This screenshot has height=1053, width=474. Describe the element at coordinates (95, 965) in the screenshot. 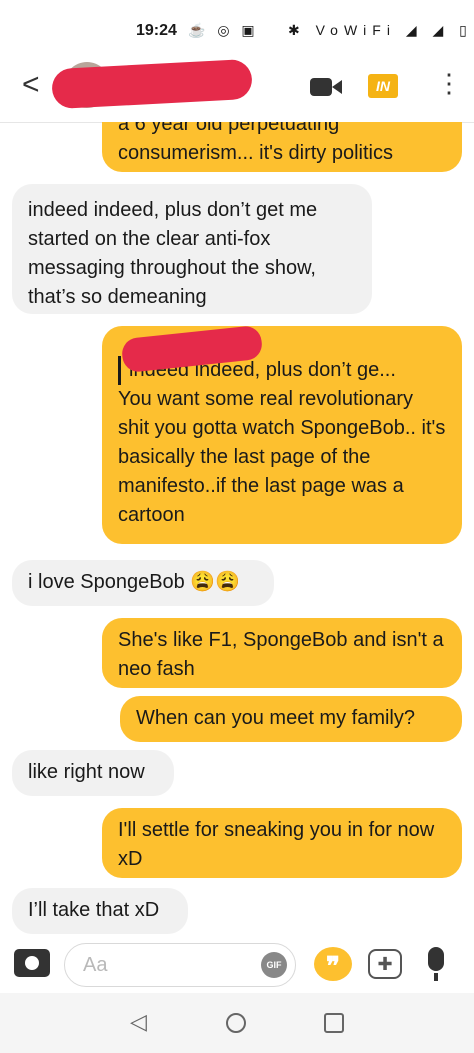

I see `message-input-placeholder: Aa` at that location.